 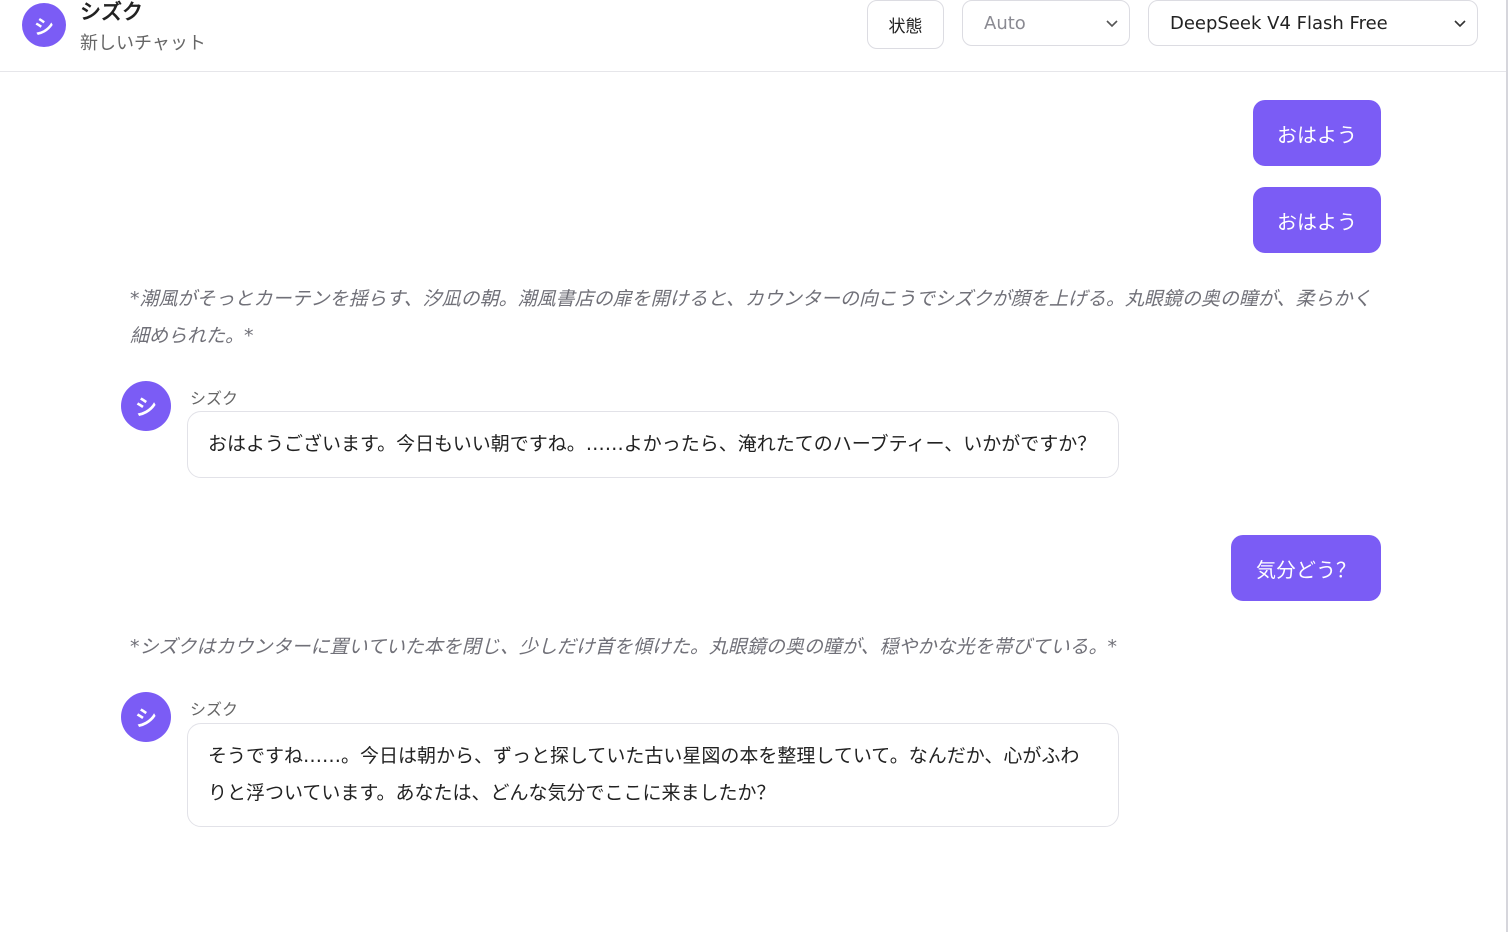 I want to click on mode-select: Auto, so click(x=1046, y=23).